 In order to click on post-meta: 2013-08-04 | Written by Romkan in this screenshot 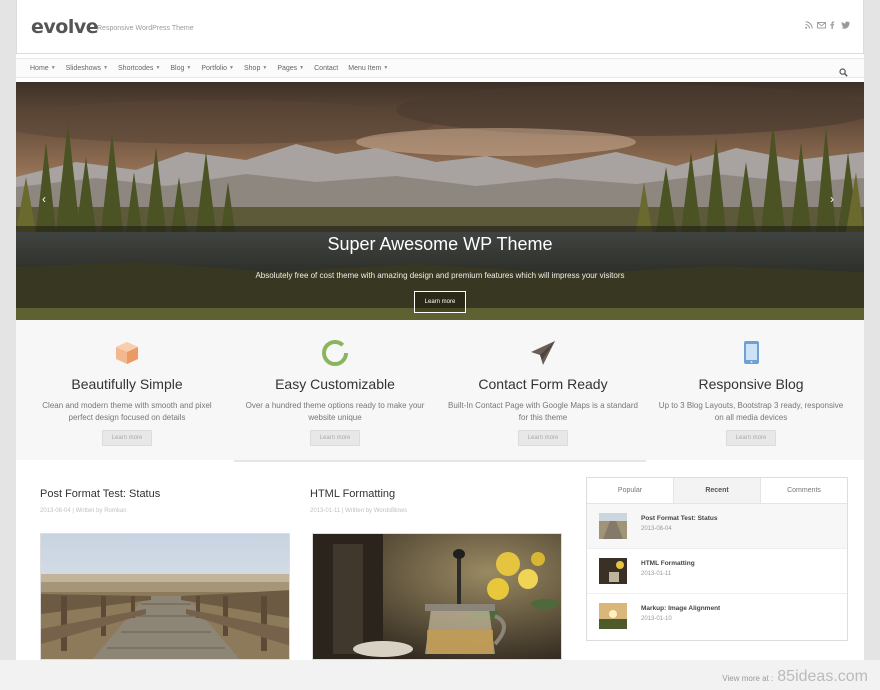, I will do `click(100, 511)`.